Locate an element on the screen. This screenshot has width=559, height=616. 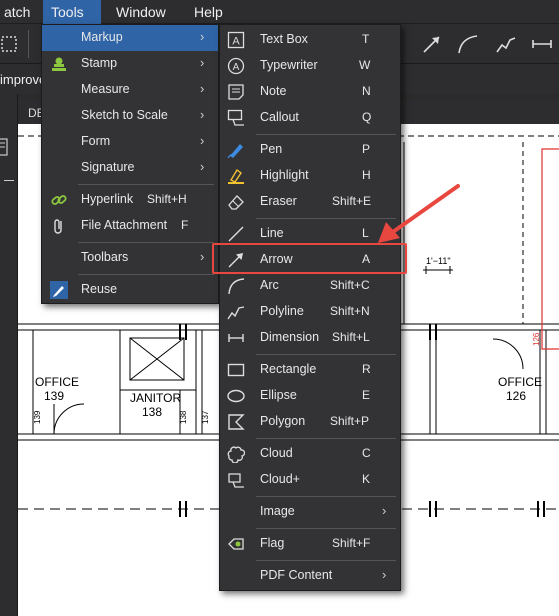
door-number-126: 126 is located at coordinates (536, 339).